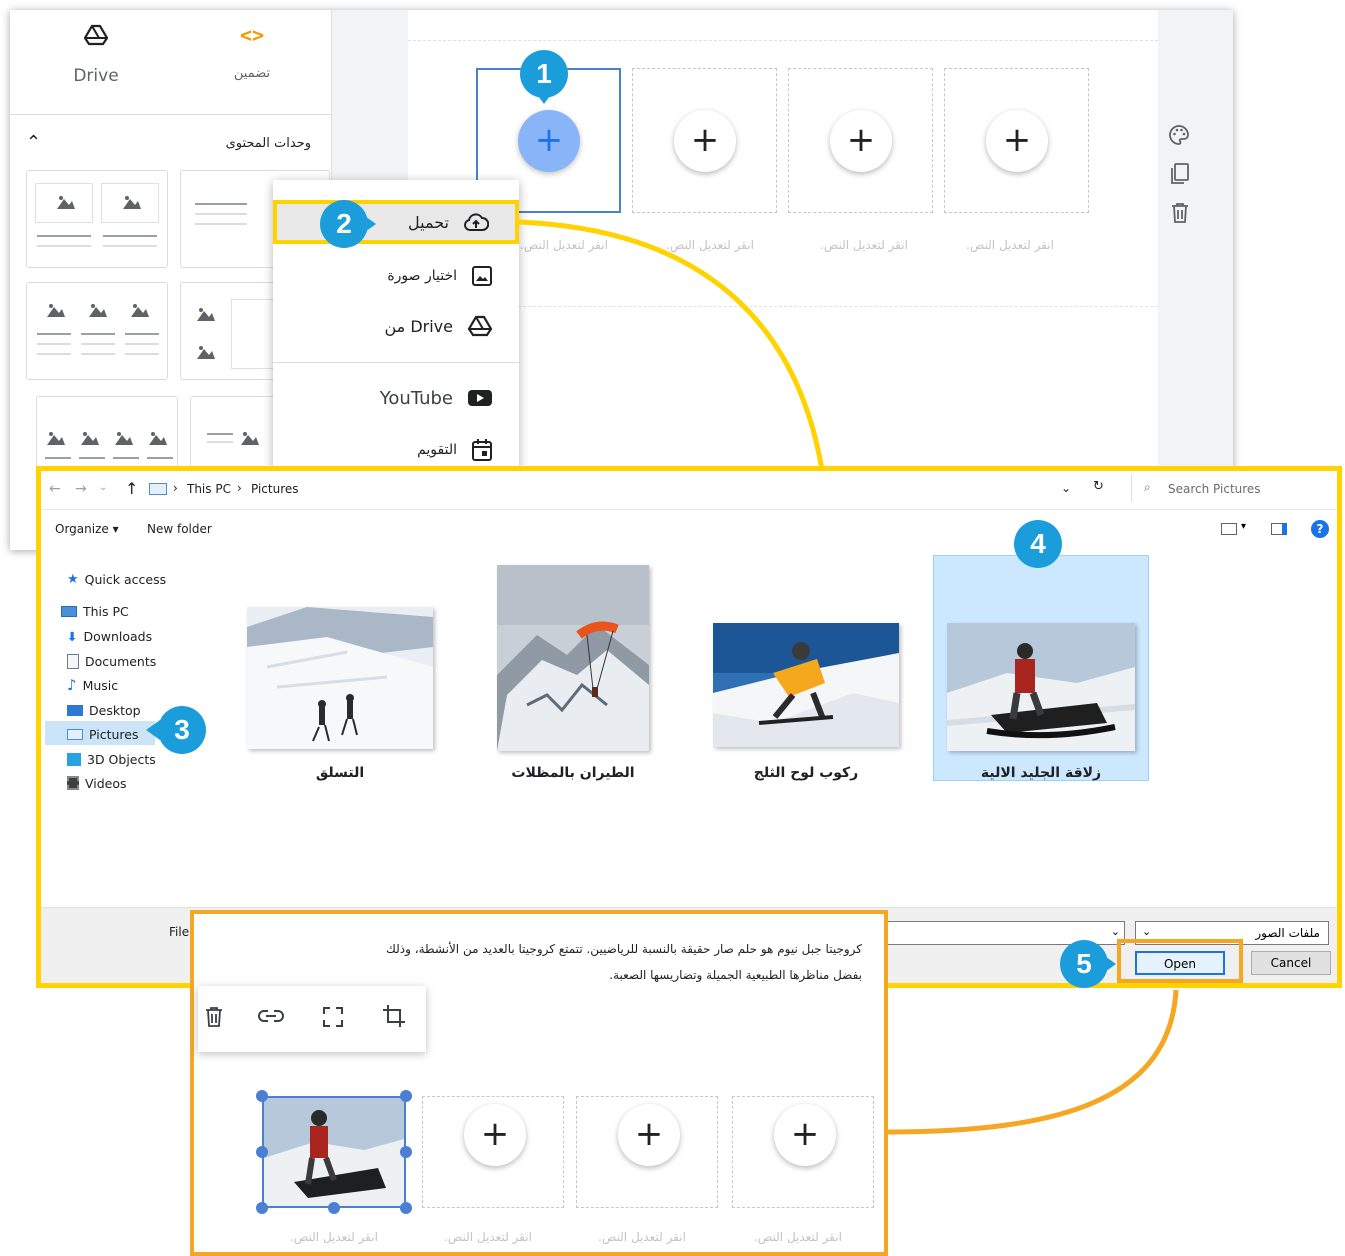 The height and width of the screenshot is (1256, 1345). Describe the element at coordinates (334, 1152) in the screenshot. I see `inserted-image` at that location.